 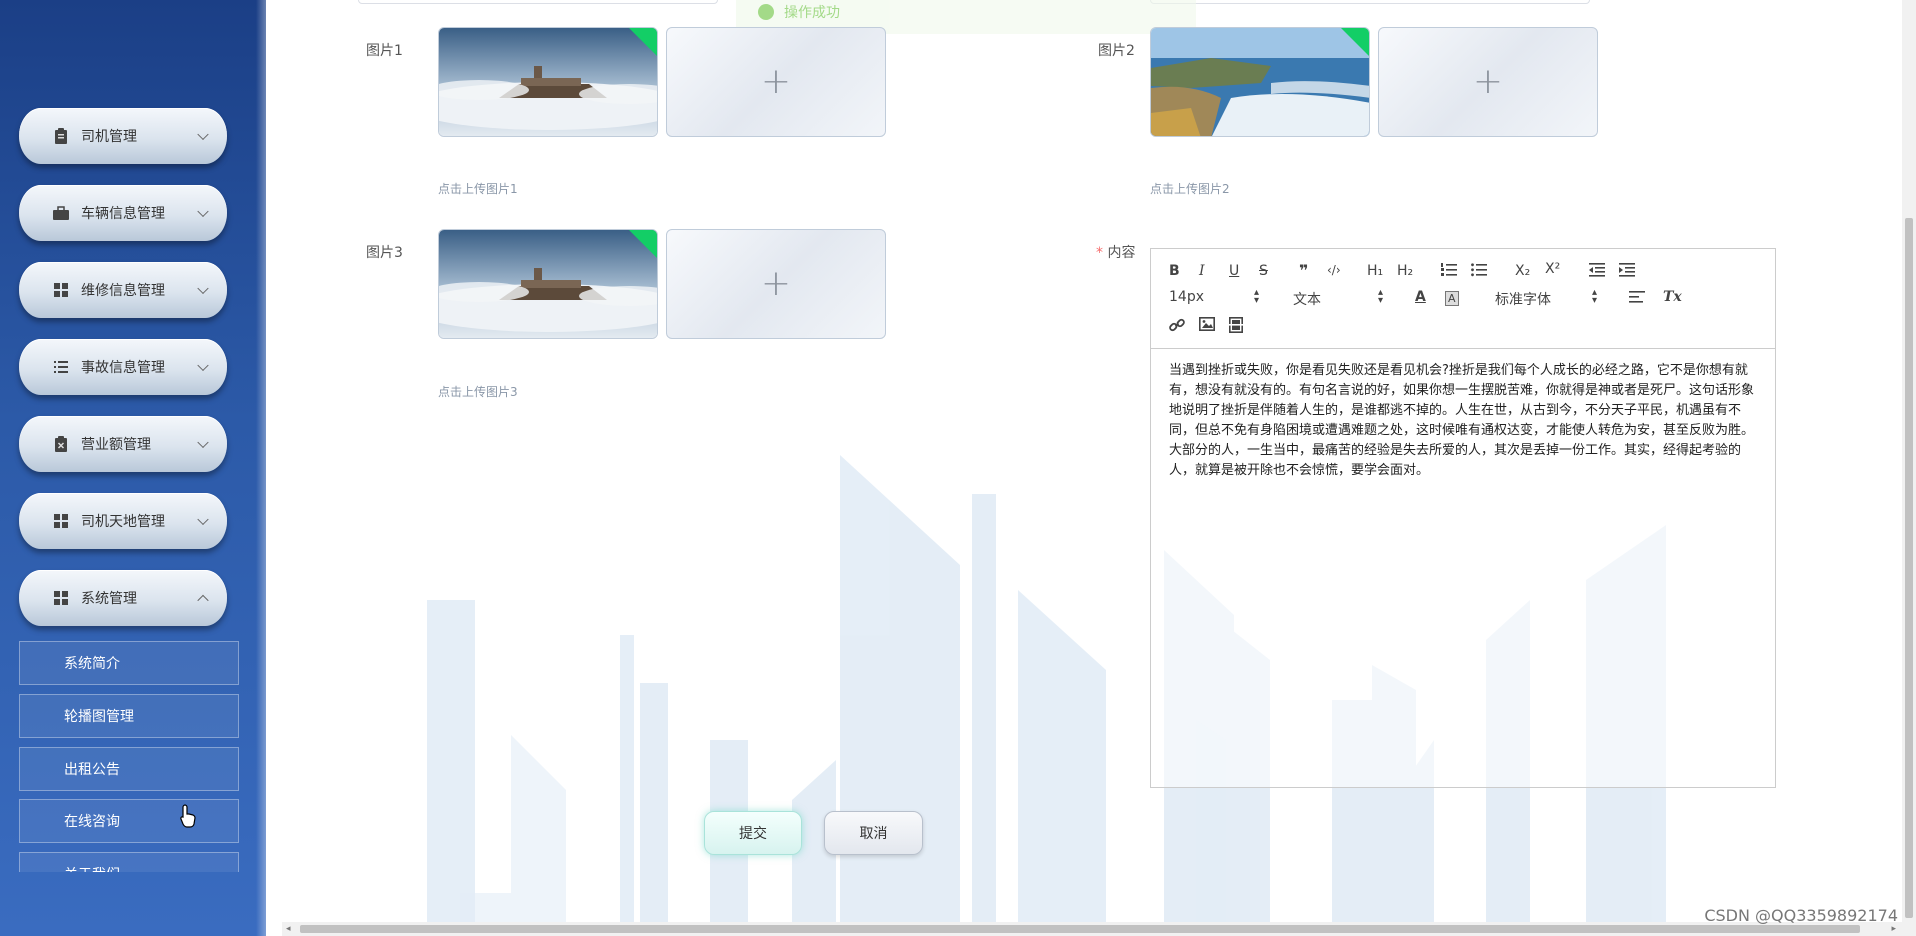 What do you see at coordinates (1263, 271) in the screenshot?
I see `strike-button: S` at bounding box center [1263, 271].